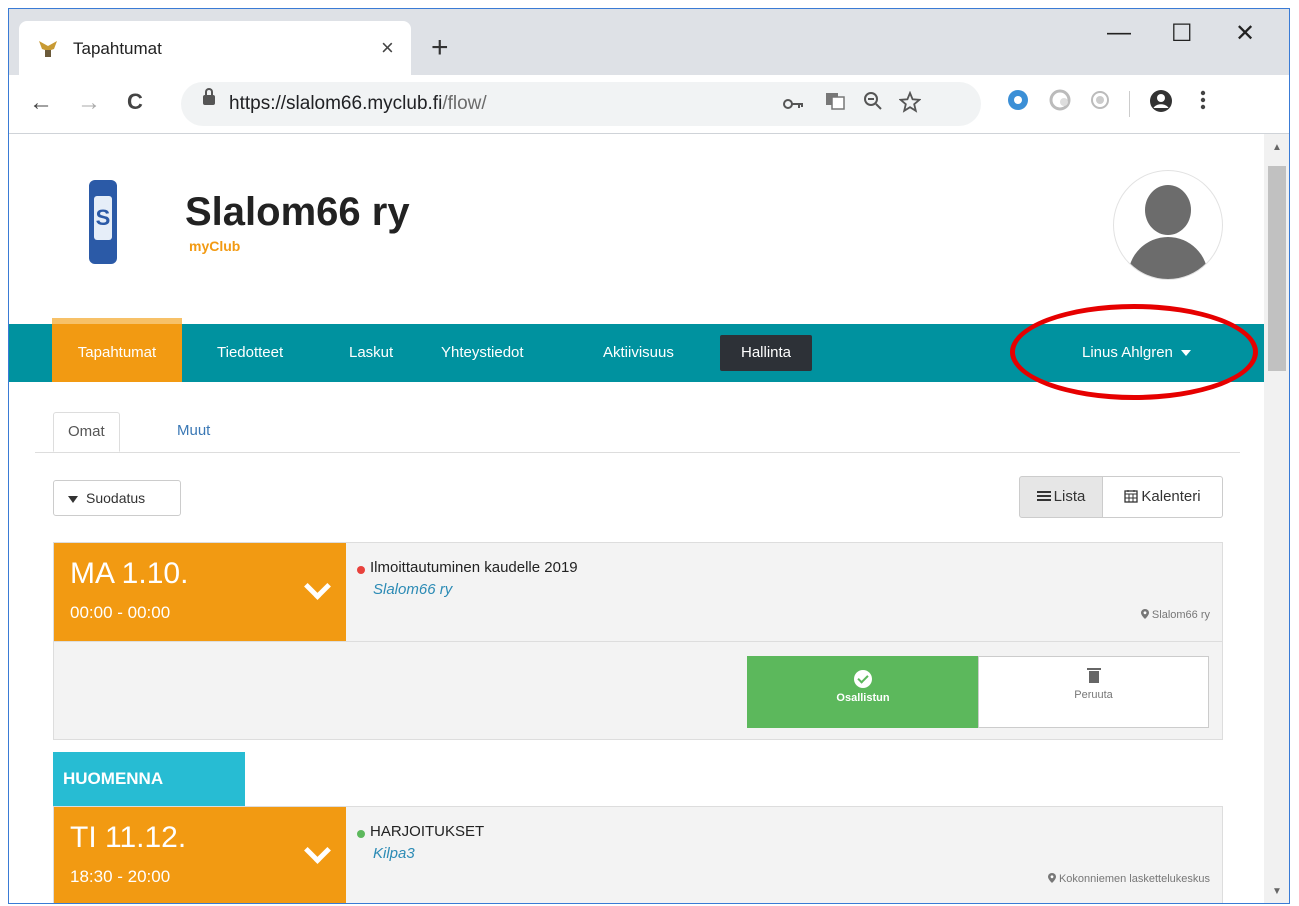  What do you see at coordinates (1119, 33) in the screenshot?
I see `minimize-icon: —` at bounding box center [1119, 33].